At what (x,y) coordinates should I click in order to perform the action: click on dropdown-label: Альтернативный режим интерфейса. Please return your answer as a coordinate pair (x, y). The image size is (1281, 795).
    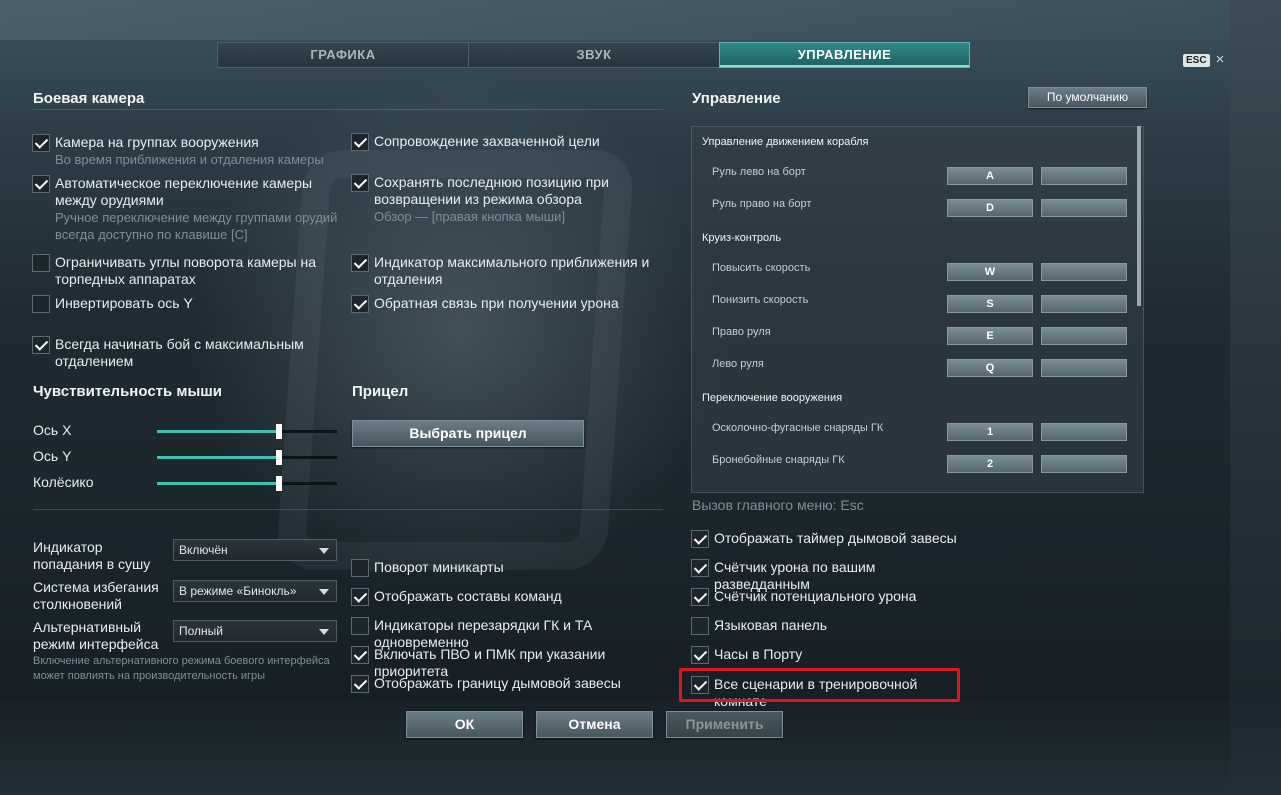
    Looking at the image, I should click on (96, 635).